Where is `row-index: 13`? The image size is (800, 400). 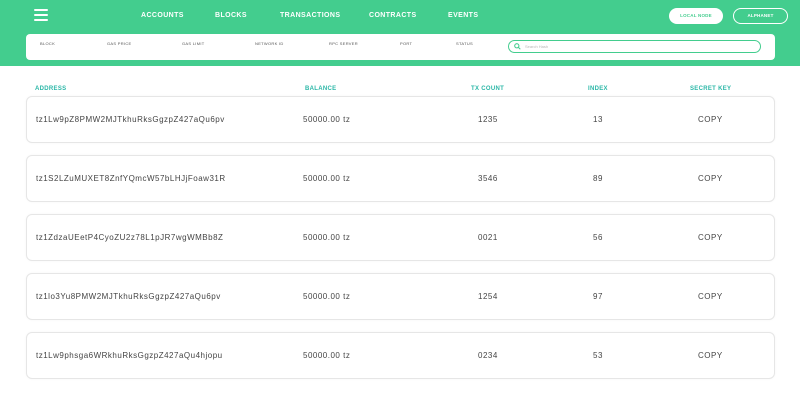
row-index: 13 is located at coordinates (598, 119).